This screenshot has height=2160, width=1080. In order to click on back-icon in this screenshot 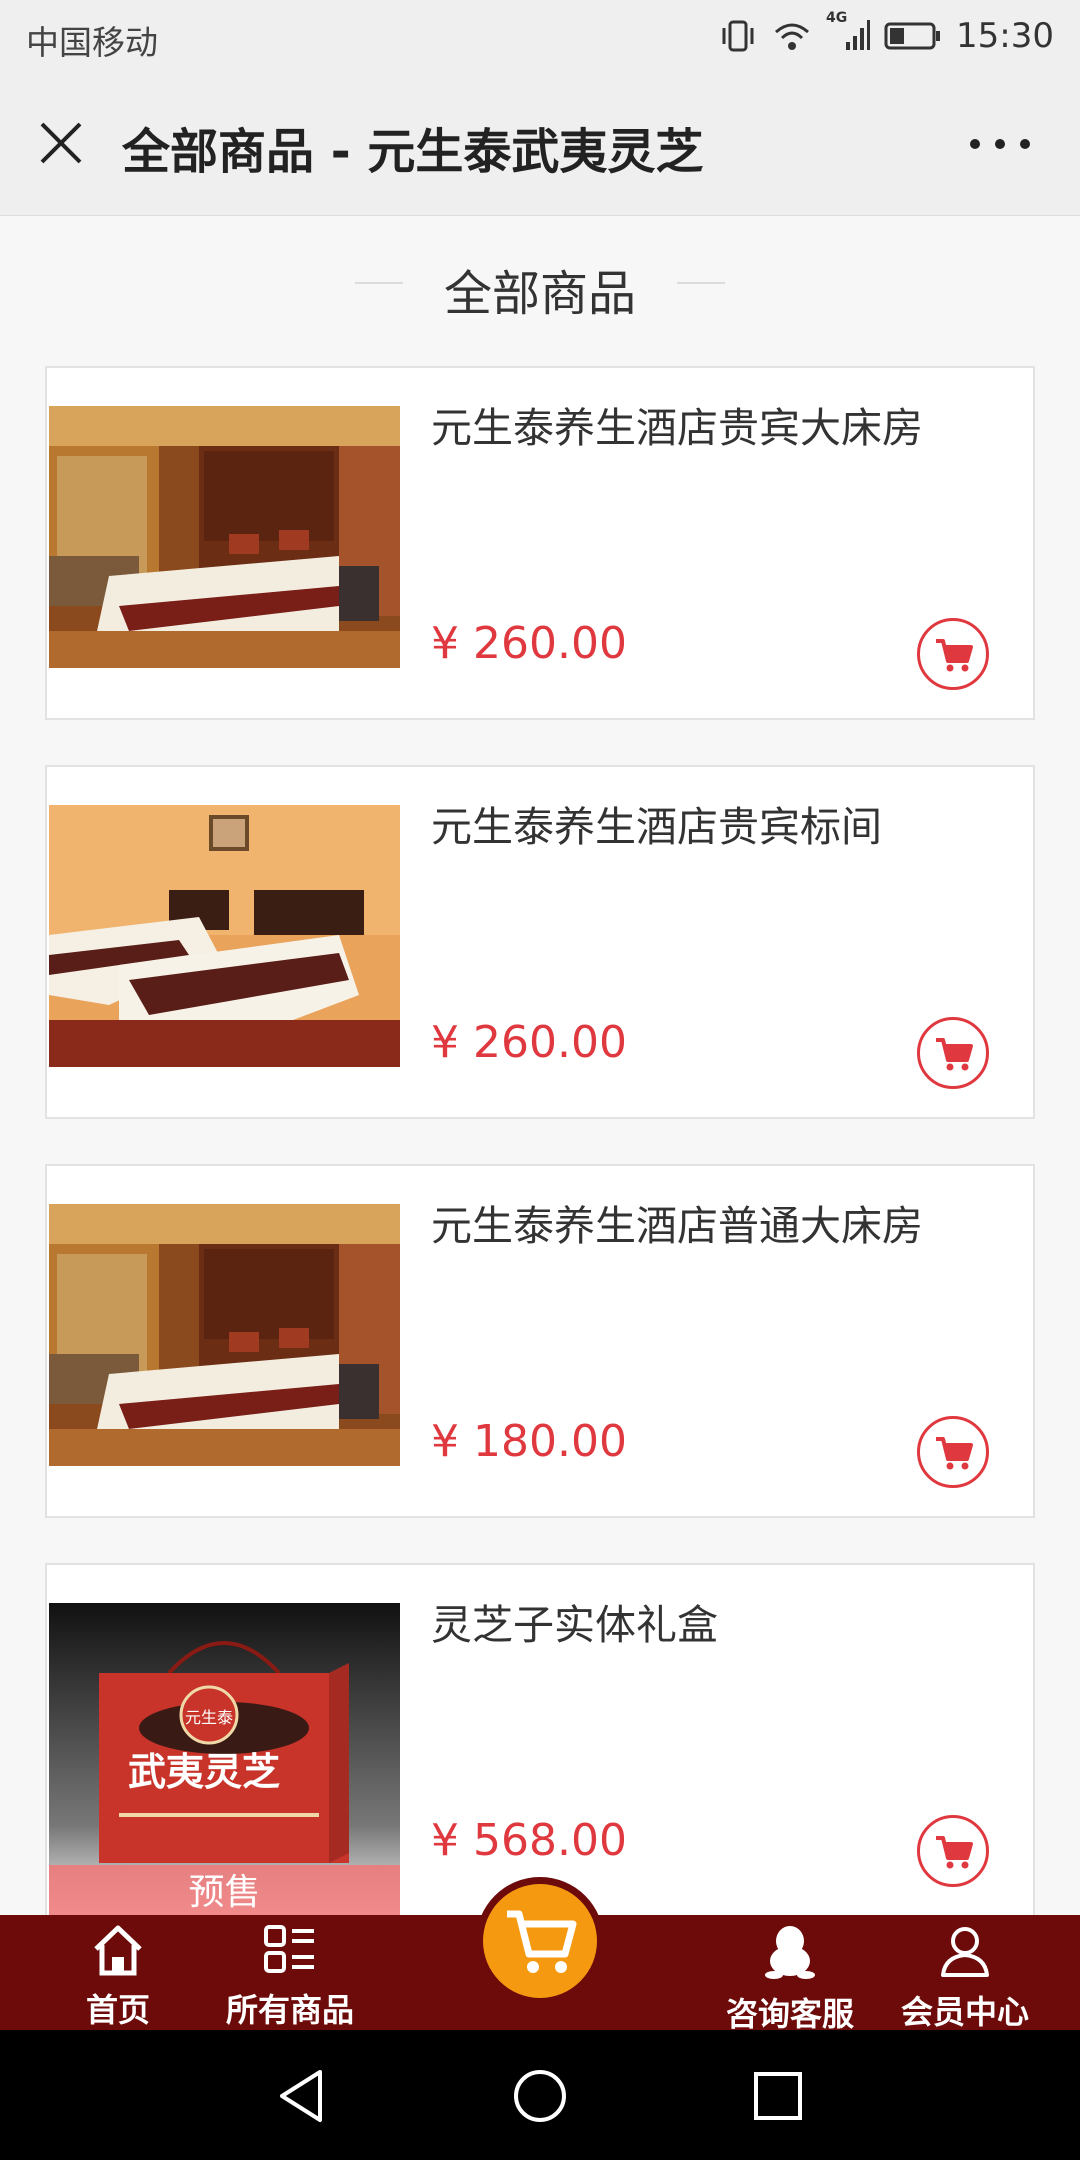, I will do `click(302, 2096)`.